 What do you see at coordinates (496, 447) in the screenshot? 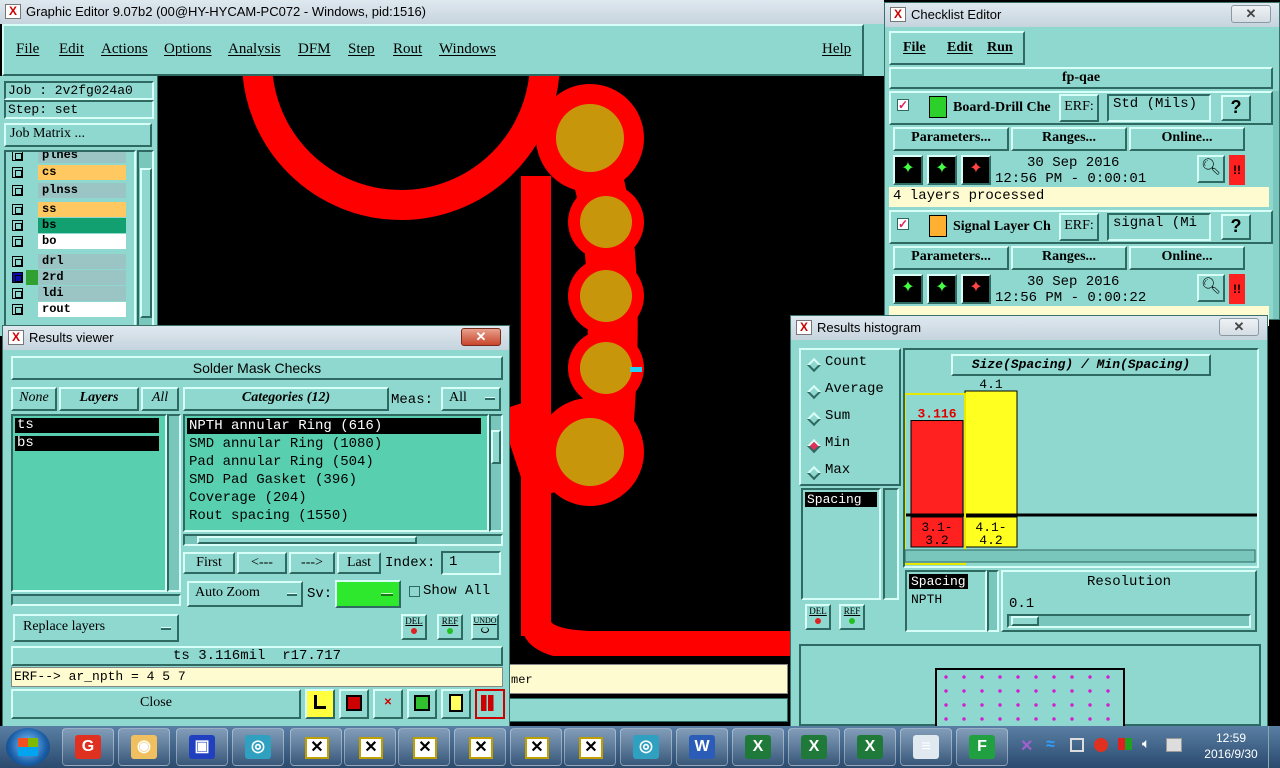
I see `categories-scroll-thumb` at bounding box center [496, 447].